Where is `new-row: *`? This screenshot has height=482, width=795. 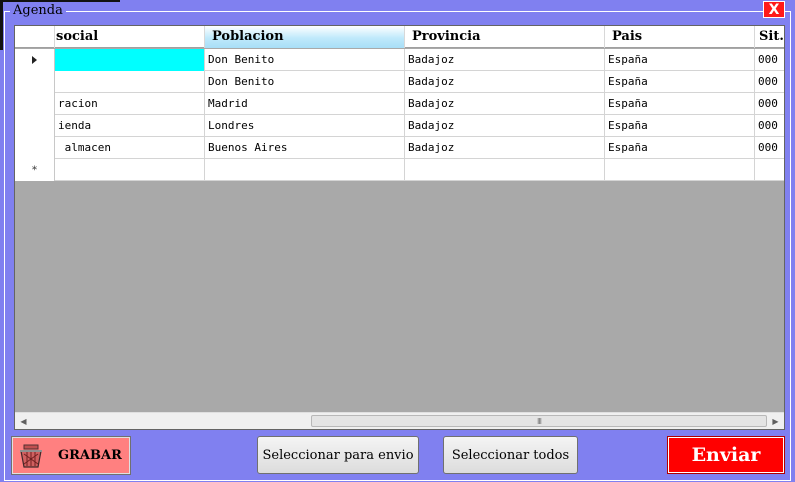
new-row: * is located at coordinates (399, 170).